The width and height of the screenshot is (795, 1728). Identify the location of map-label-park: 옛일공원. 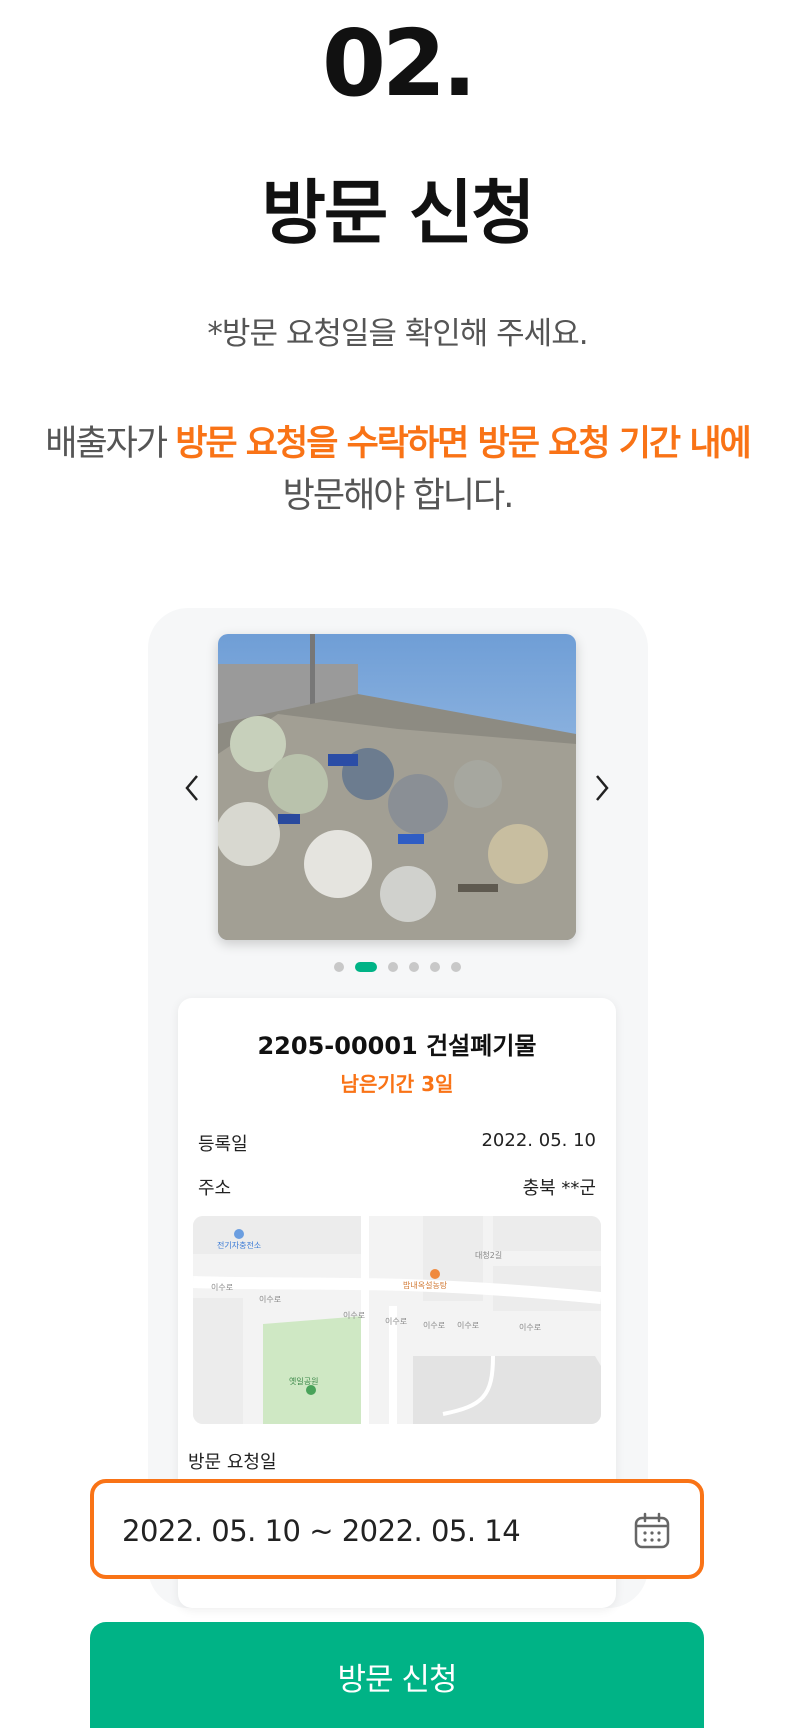
(304, 1381).